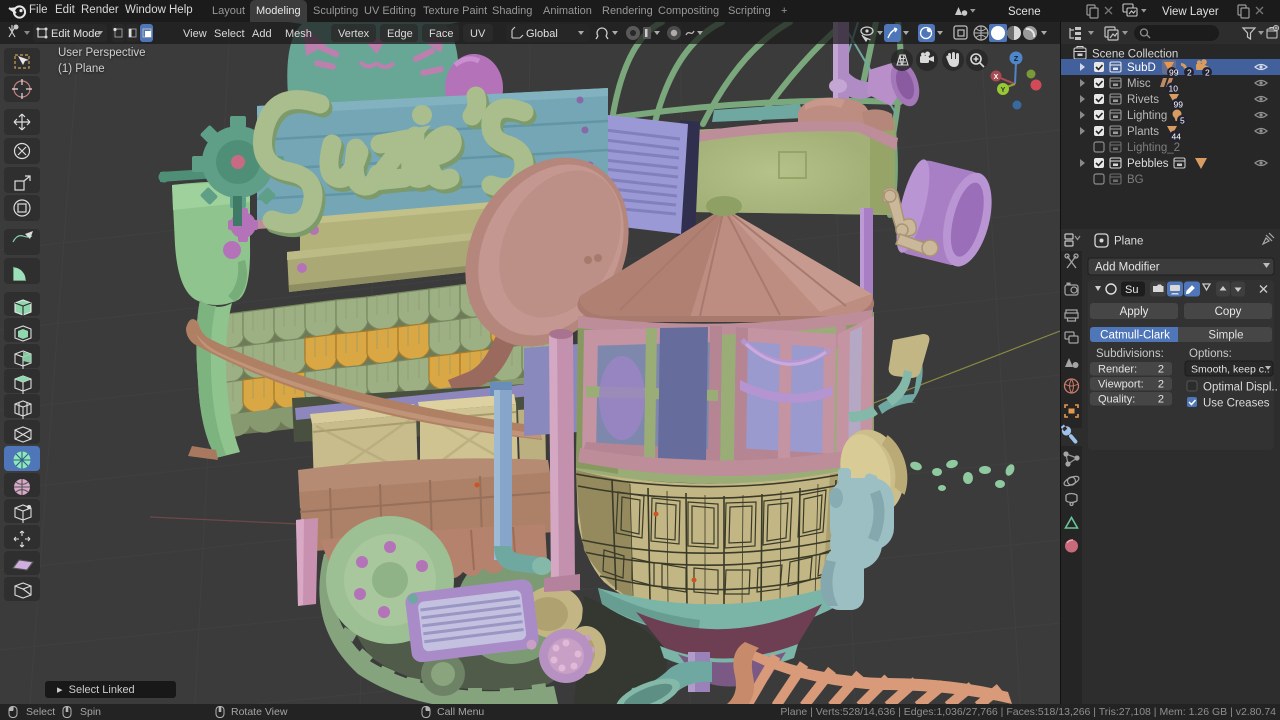 The width and height of the screenshot is (1280, 720). I want to click on svg-text: Scene Collection, so click(1135, 55).